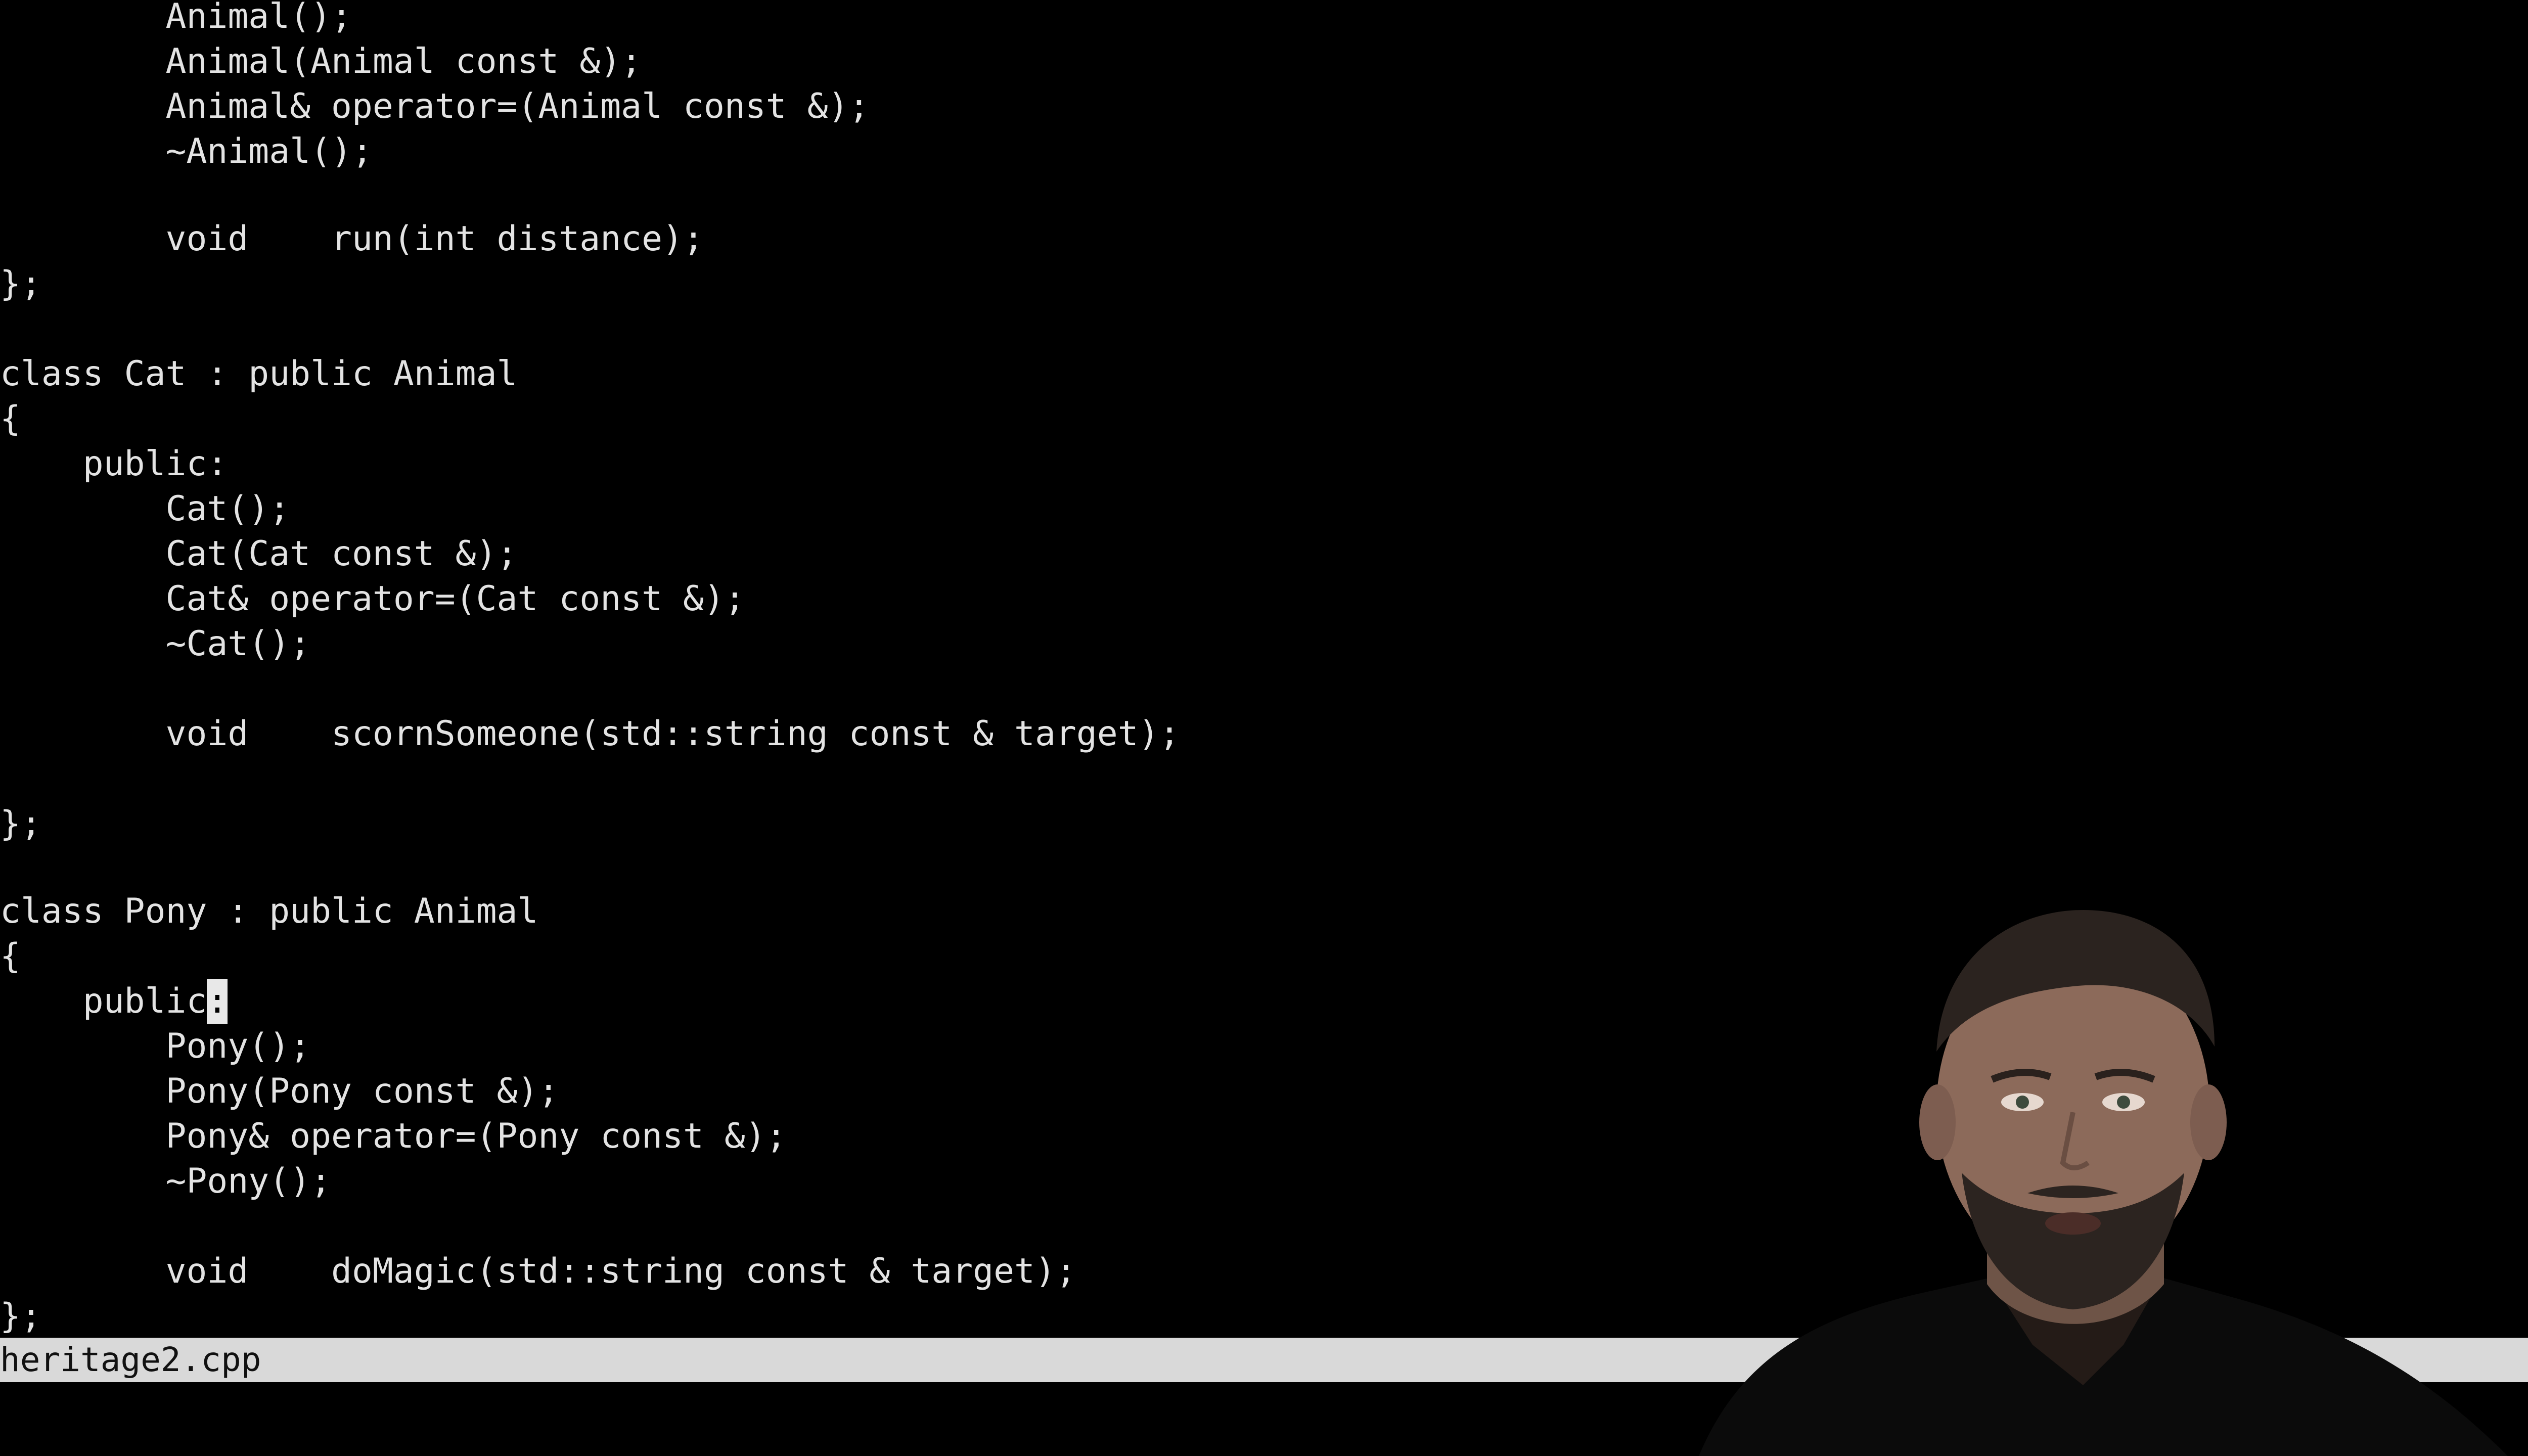  I want to click on presenter-video-overlay, so click(2104, 1173).